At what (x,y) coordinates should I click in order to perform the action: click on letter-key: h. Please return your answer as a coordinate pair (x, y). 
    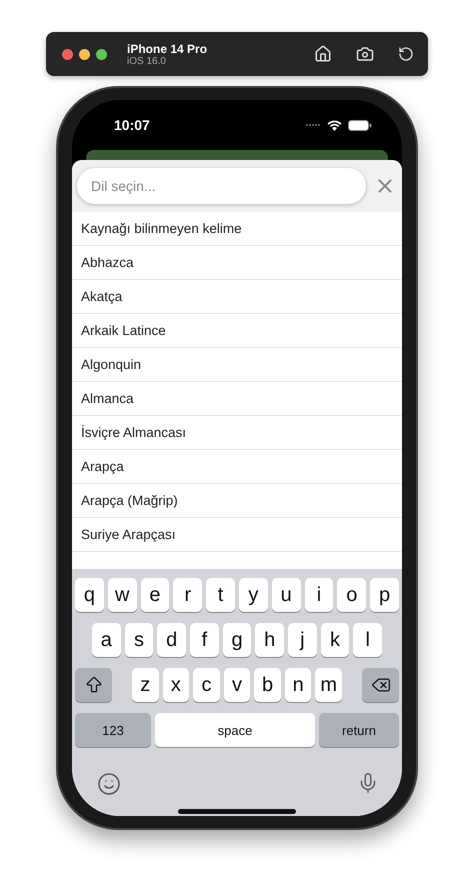
    Looking at the image, I should click on (269, 640).